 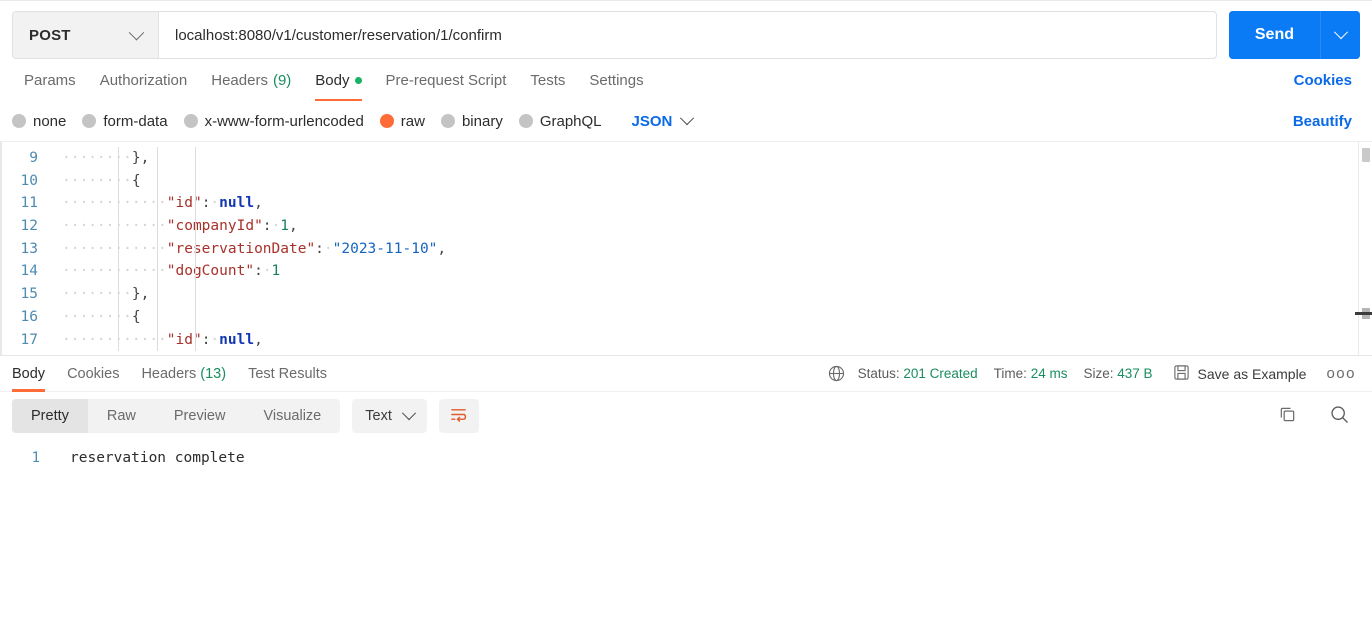 What do you see at coordinates (1010, 373) in the screenshot?
I see `time-label: Time:` at bounding box center [1010, 373].